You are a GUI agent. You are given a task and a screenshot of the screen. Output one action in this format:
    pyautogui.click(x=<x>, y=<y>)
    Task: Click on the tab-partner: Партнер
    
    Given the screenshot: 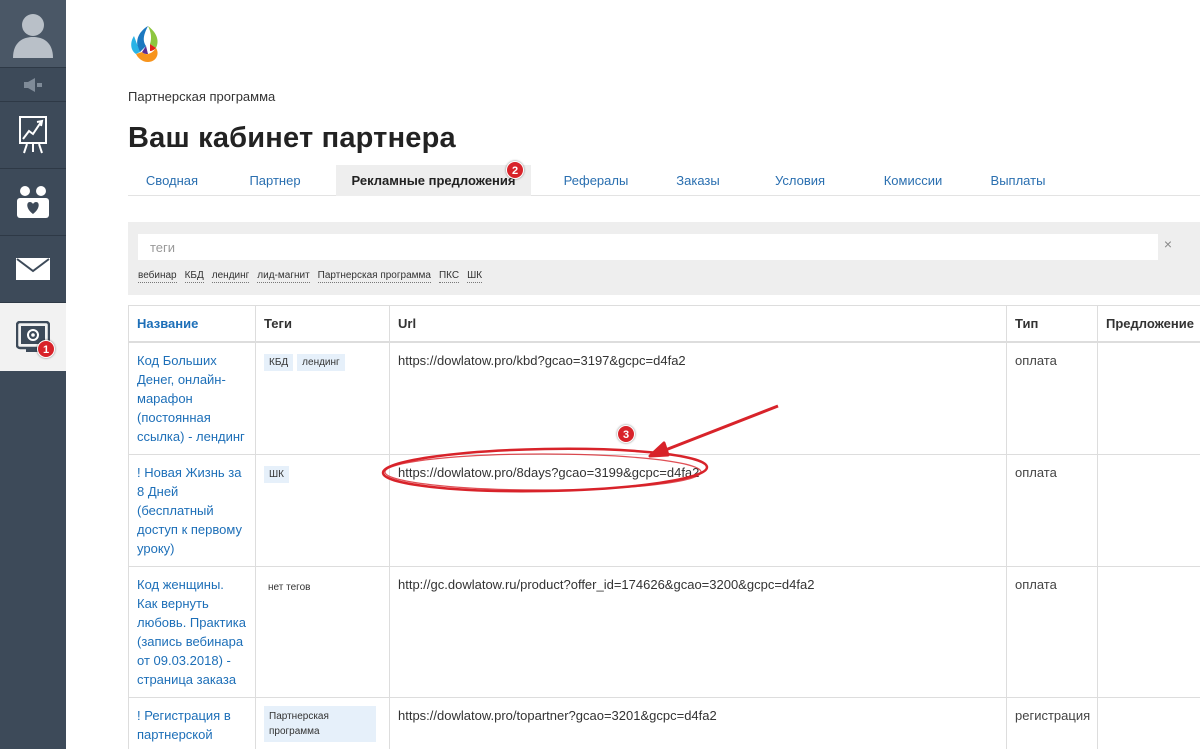 What is the action you would take?
    pyautogui.click(x=275, y=180)
    